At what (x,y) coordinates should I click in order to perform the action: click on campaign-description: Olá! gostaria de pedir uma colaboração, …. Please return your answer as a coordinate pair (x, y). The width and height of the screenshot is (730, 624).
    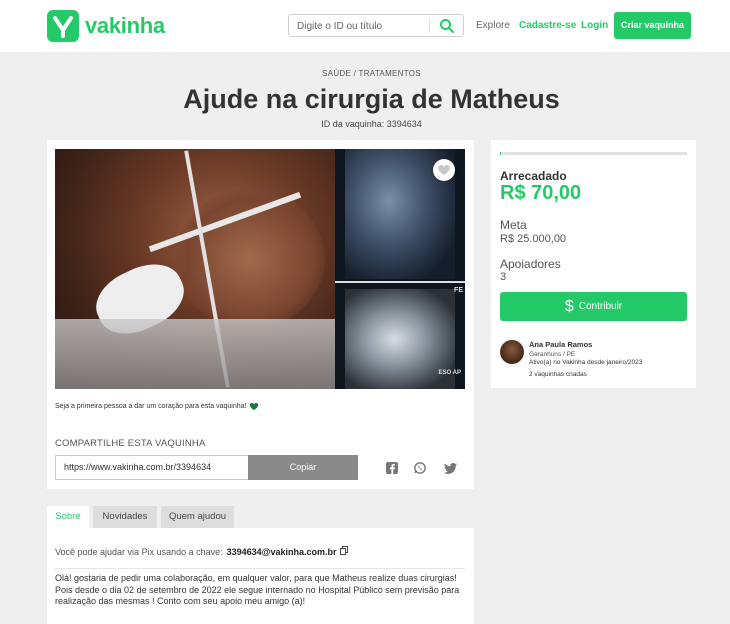
    Looking at the image, I should click on (257, 589).